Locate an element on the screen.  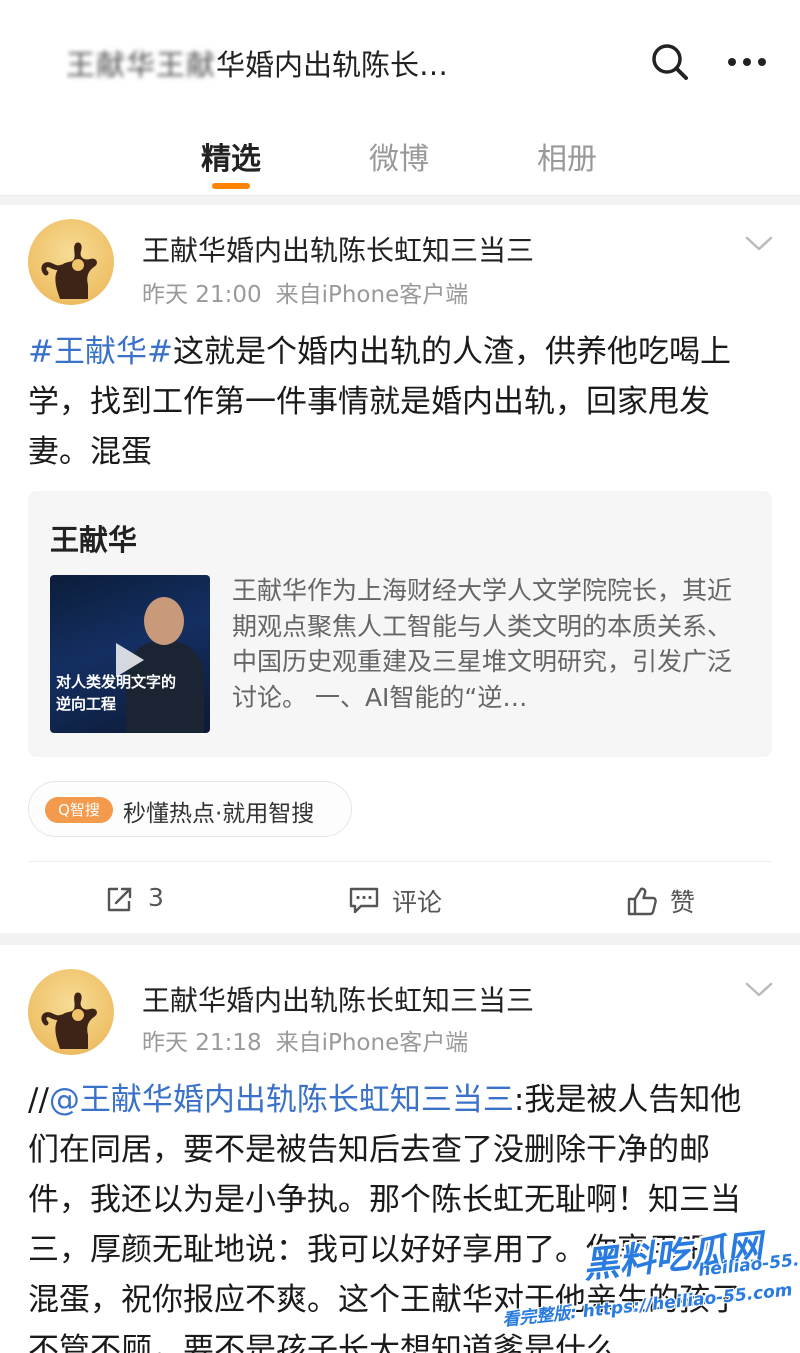
mention-link: @王献华婚内出轨陈长虹知三当三 is located at coordinates (281, 1100).